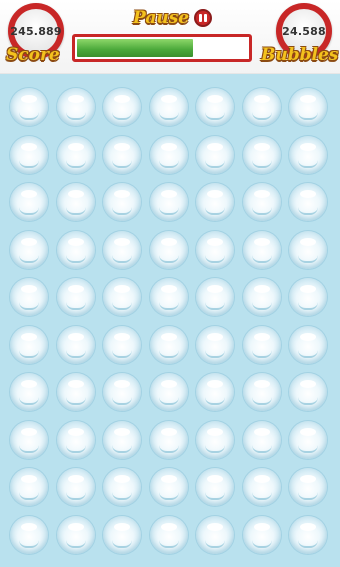 This screenshot has height=567, width=340. I want to click on bubbles-value: 24.588, so click(304, 31).